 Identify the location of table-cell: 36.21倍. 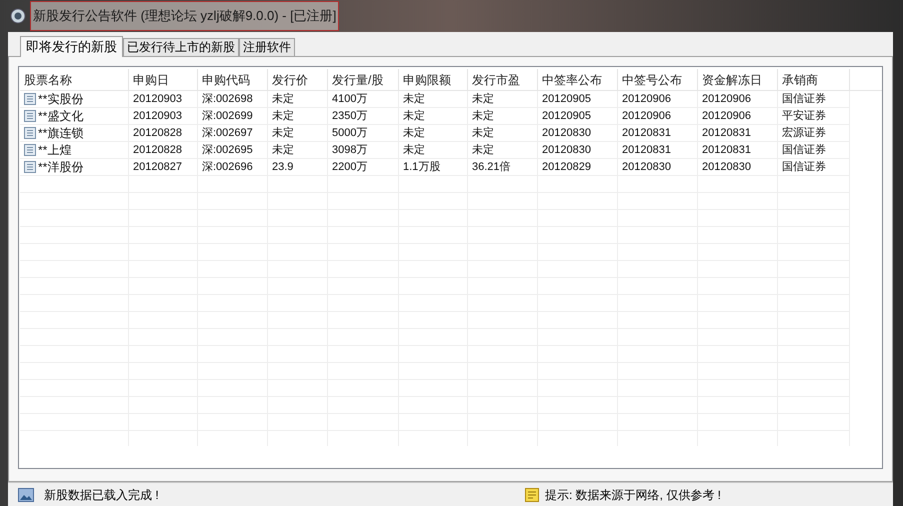
(503, 167).